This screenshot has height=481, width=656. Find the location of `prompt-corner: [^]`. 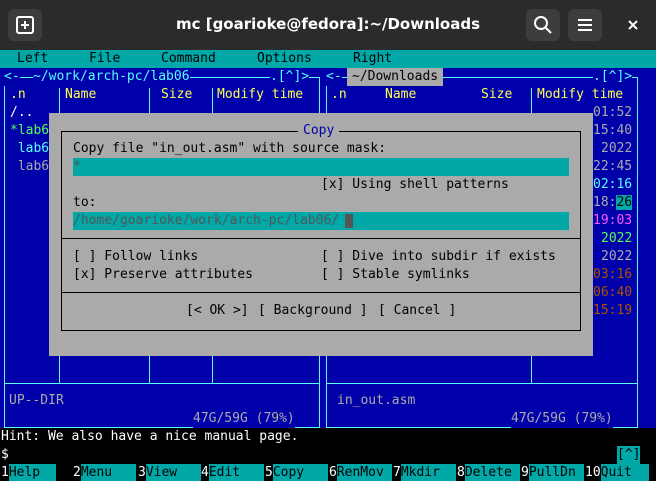

prompt-corner: [^] is located at coordinates (629, 455).